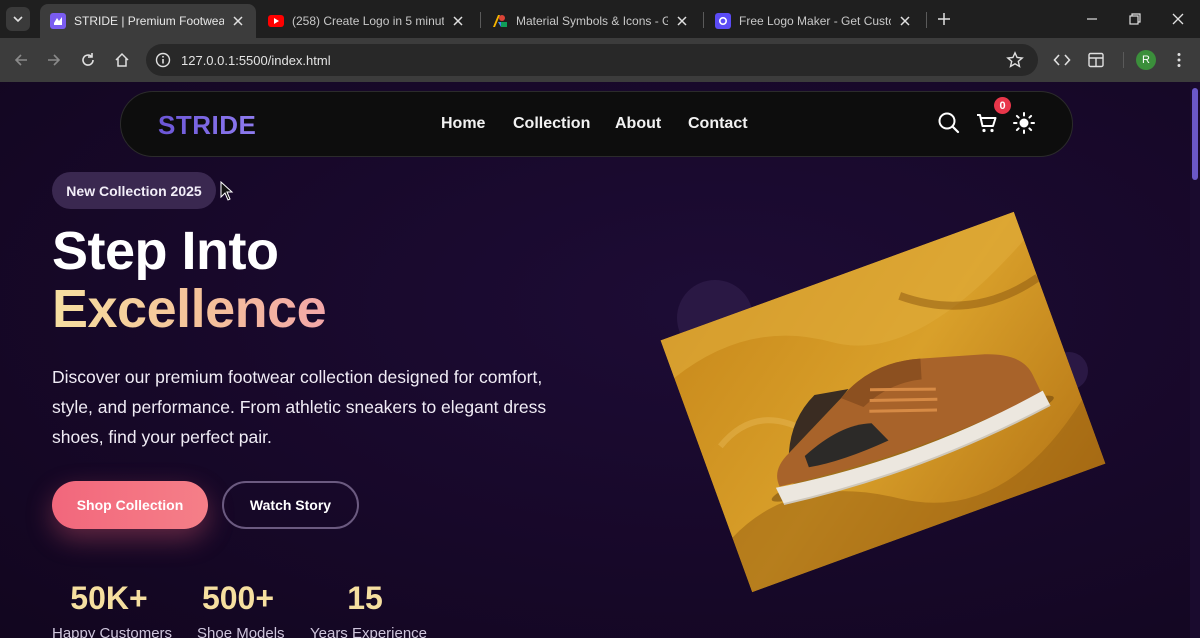 The image size is (1200, 638). I want to click on info-icon, so click(163, 60).